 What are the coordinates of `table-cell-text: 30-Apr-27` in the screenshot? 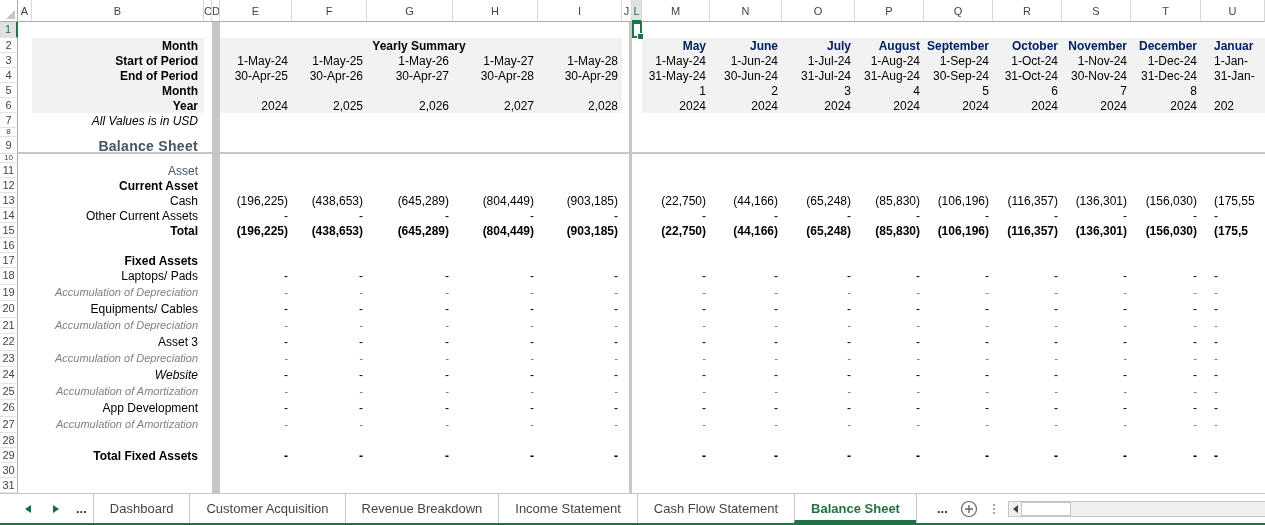 It's located at (422, 75).